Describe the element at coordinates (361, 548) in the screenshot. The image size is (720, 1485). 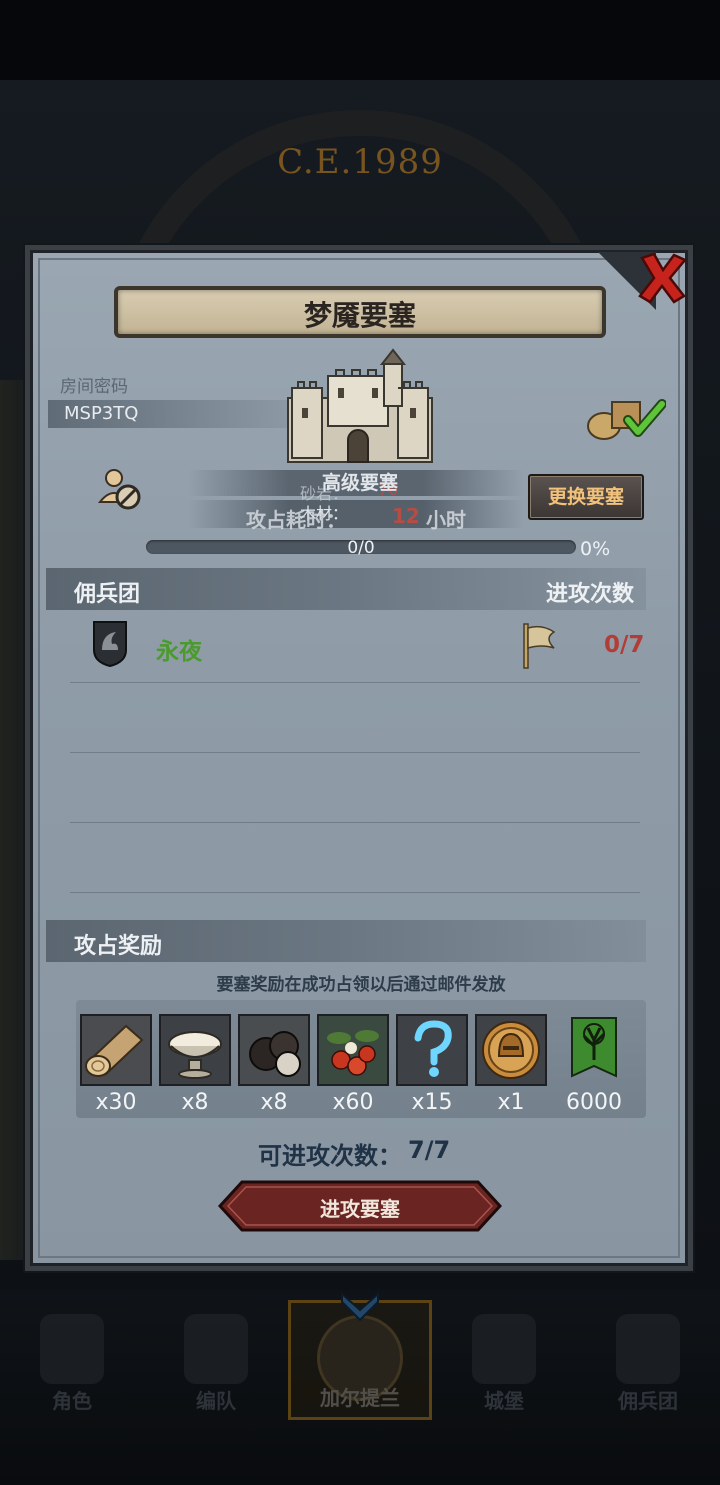
I see `capture-progress-text: 0/0` at that location.